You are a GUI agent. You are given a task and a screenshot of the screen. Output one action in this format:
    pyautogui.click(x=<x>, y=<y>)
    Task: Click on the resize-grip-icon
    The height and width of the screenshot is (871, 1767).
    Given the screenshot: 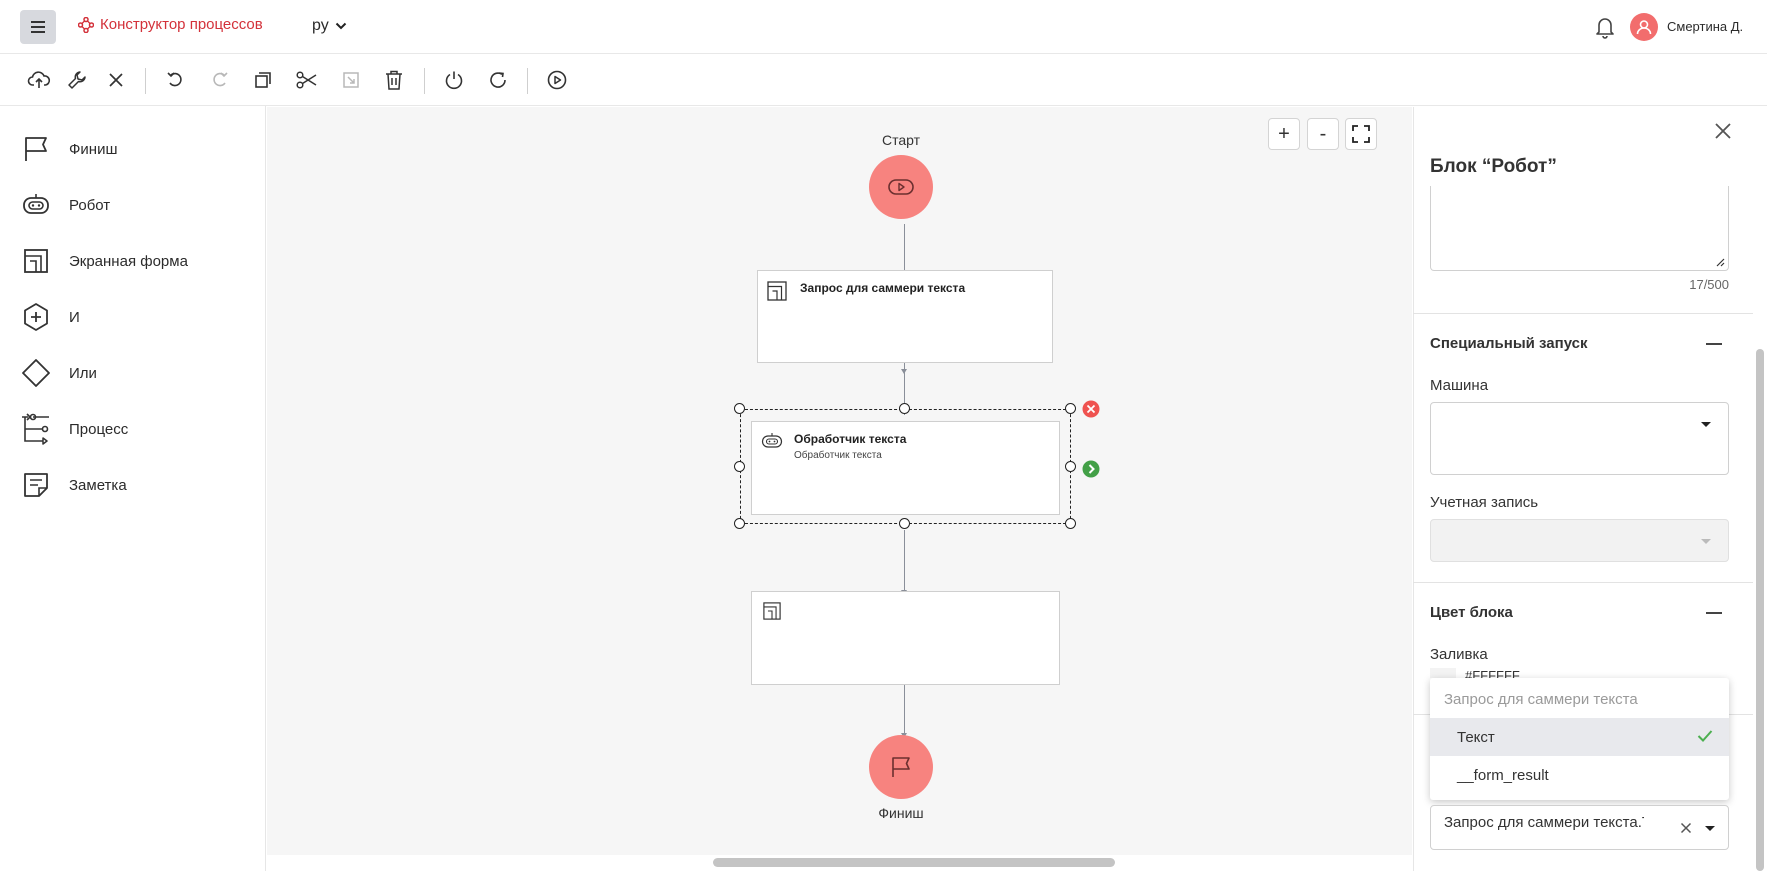 What is the action you would take?
    pyautogui.click(x=1720, y=262)
    